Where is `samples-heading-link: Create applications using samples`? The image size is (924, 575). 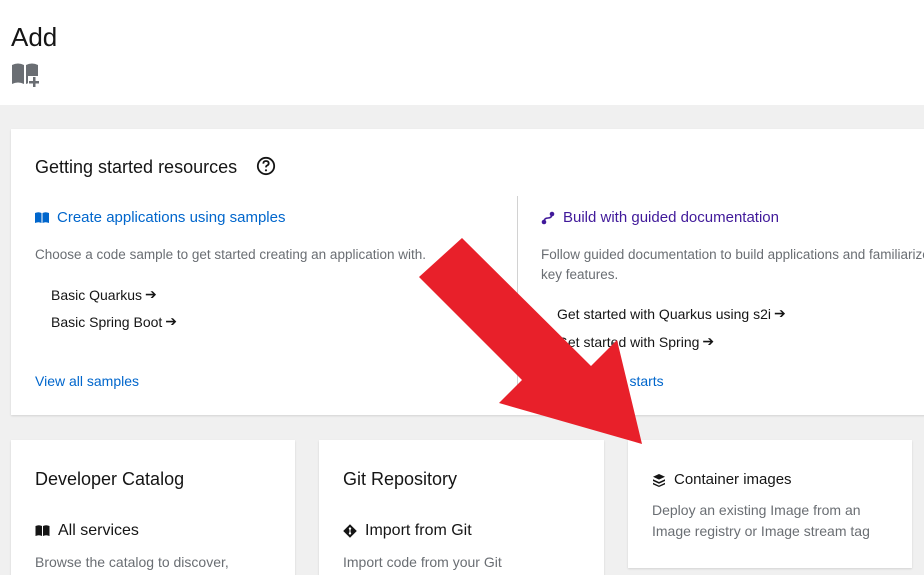
samples-heading-link: Create applications using samples is located at coordinates (160, 217).